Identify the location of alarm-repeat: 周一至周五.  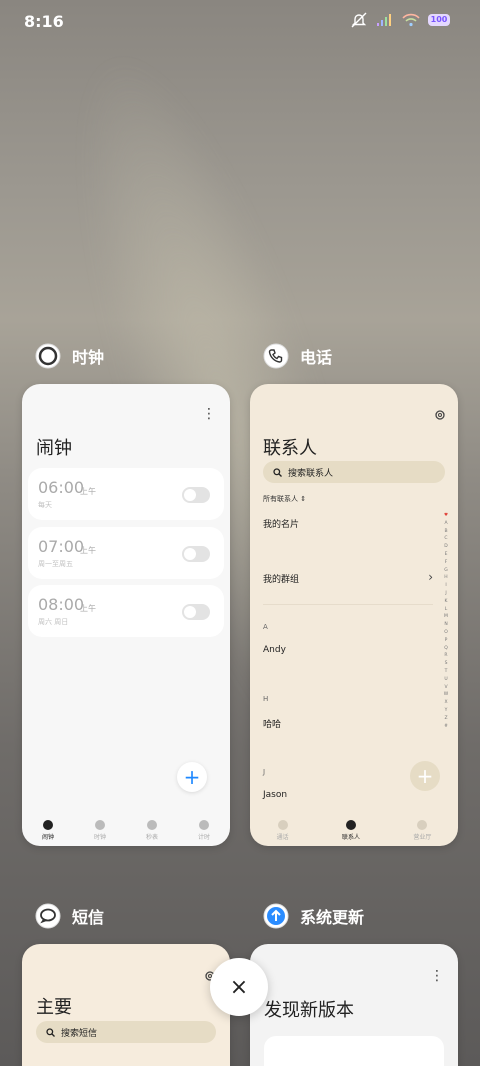
(55, 564).